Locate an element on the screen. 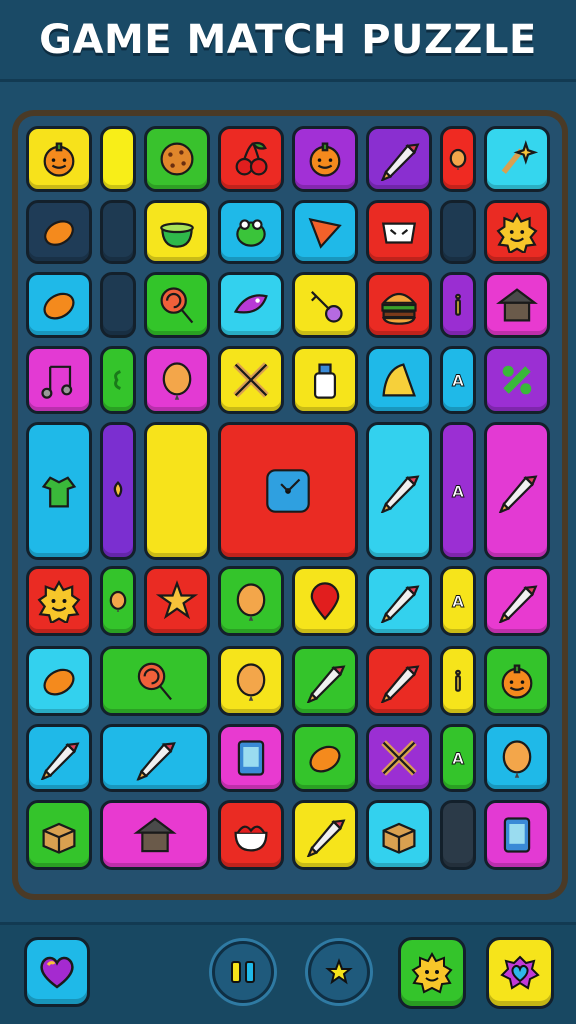 This screenshot has width=576, height=1024. balloon-icon is located at coordinates (177, 381).